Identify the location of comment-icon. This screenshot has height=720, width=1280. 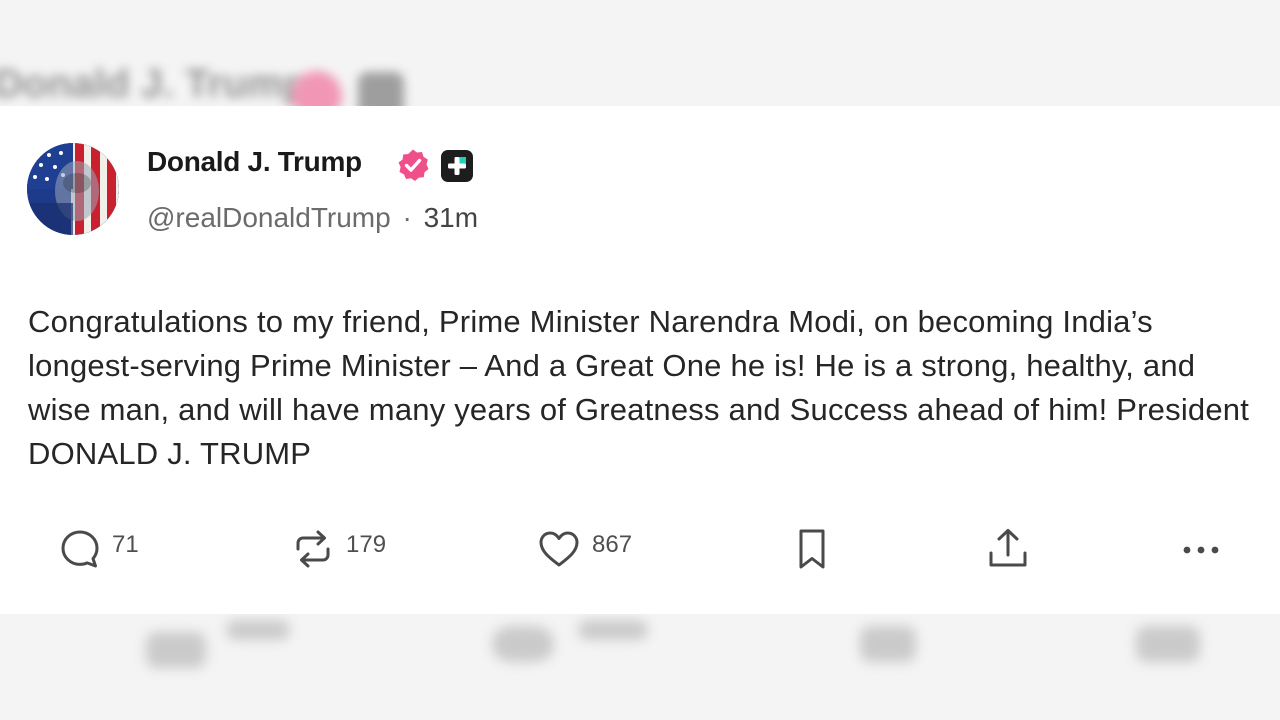
(80, 549).